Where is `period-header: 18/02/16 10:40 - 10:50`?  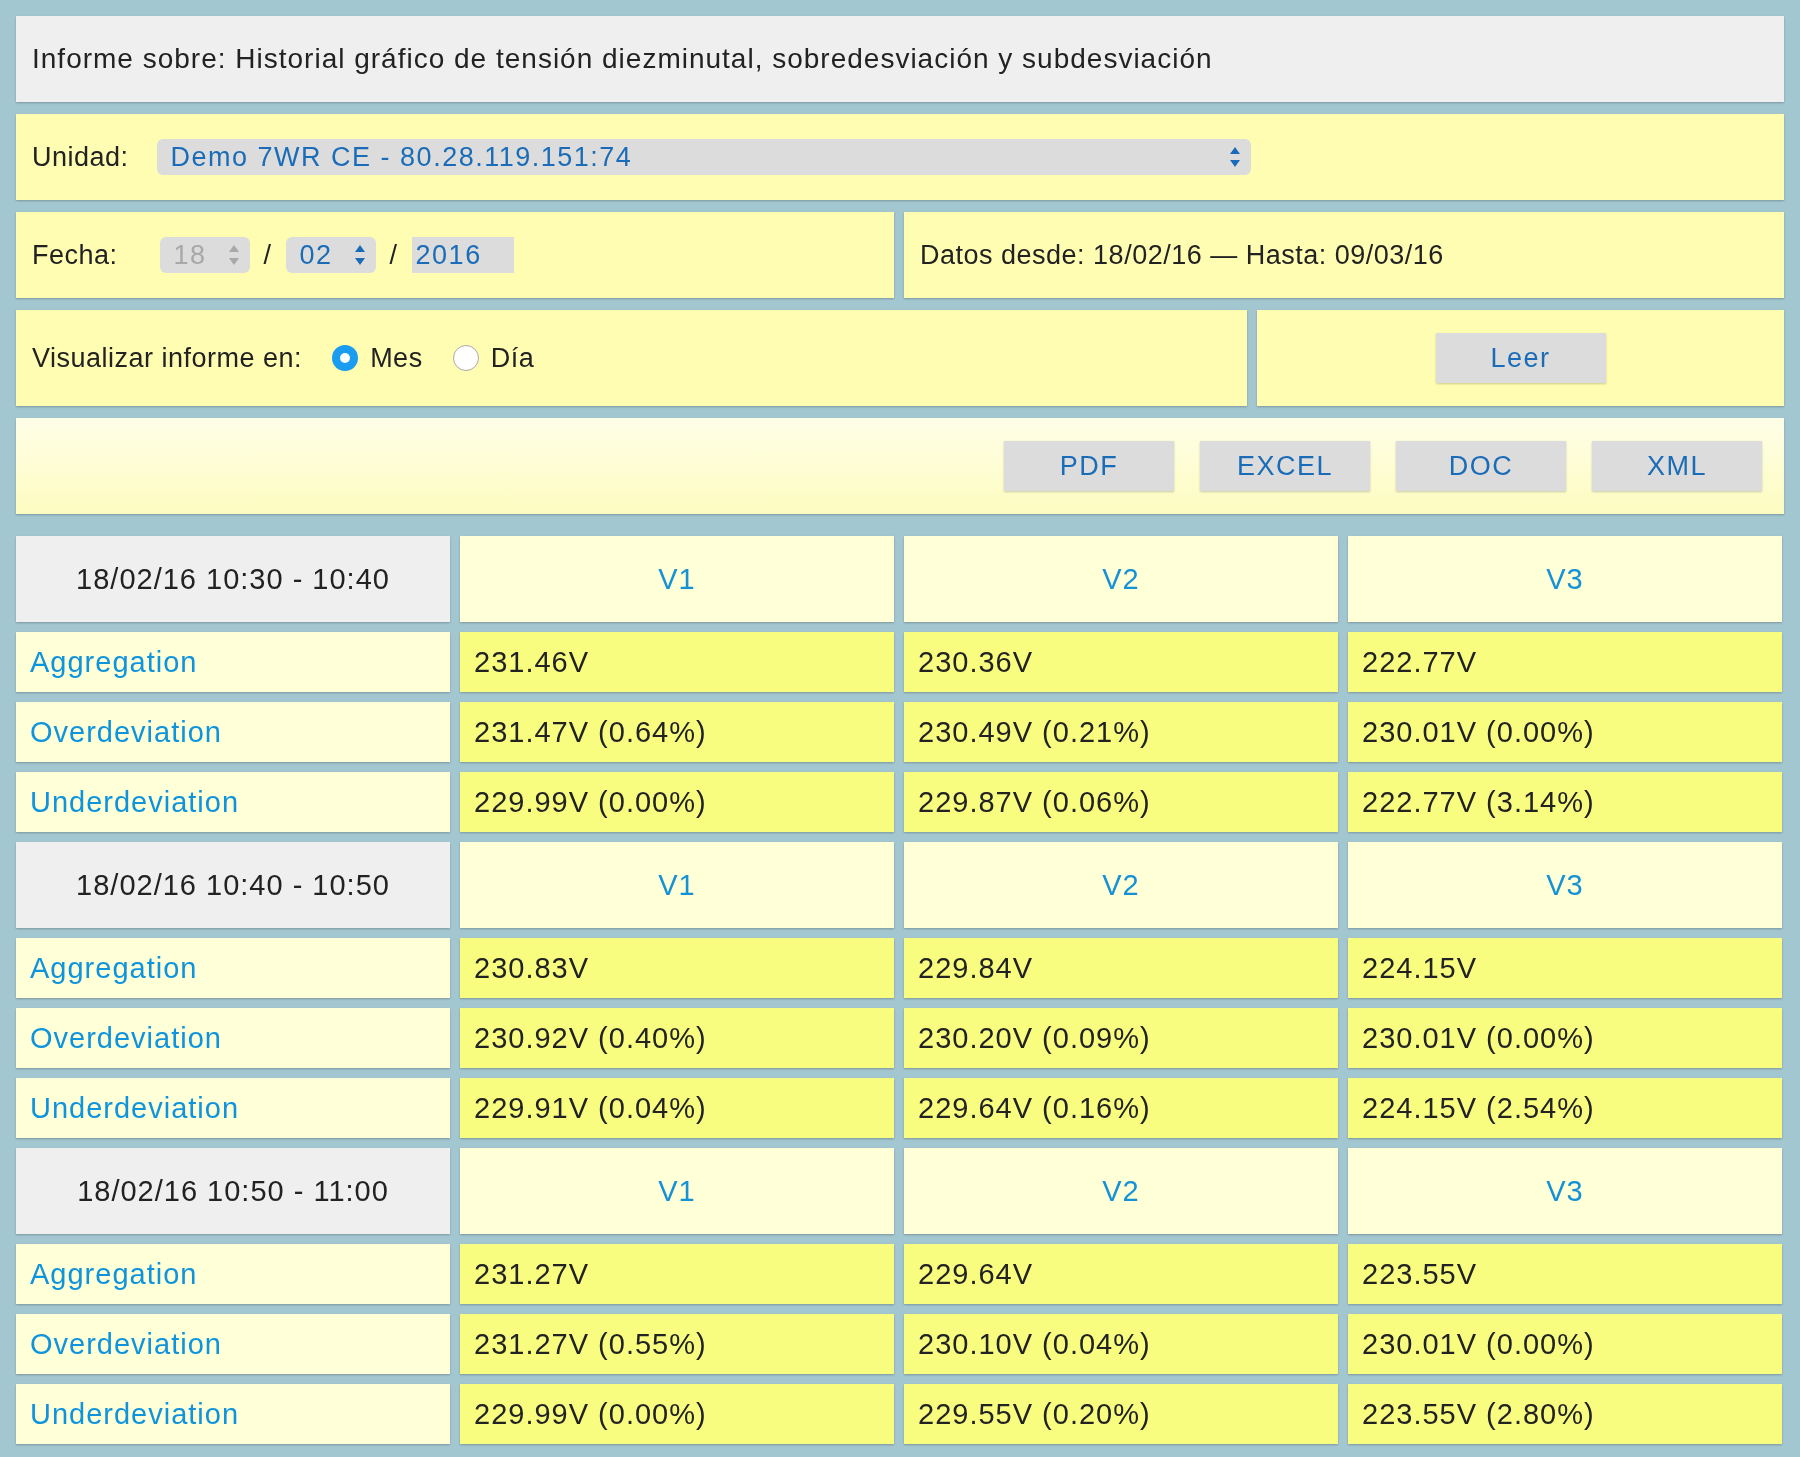
period-header: 18/02/16 10:40 - 10:50 is located at coordinates (233, 885).